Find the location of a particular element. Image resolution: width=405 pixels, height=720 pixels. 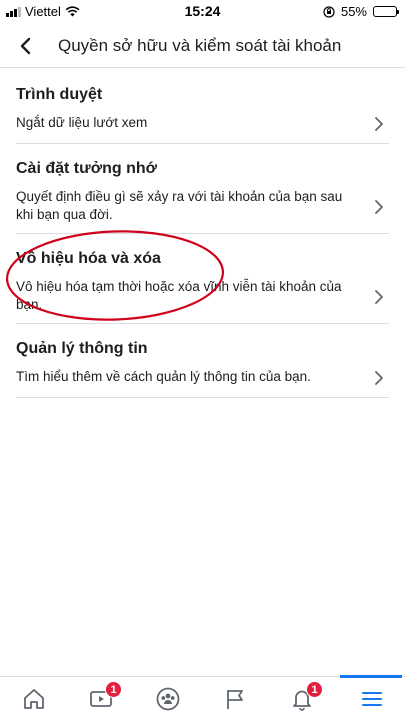

section-title: Vô hiệu hóa và xóa is located at coordinates (88, 258).